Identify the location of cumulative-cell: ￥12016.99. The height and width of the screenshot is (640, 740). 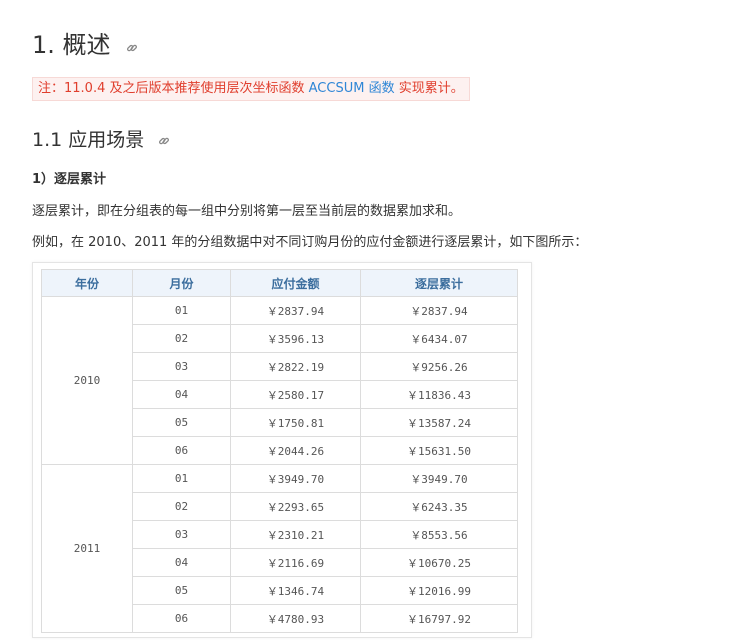
(439, 590).